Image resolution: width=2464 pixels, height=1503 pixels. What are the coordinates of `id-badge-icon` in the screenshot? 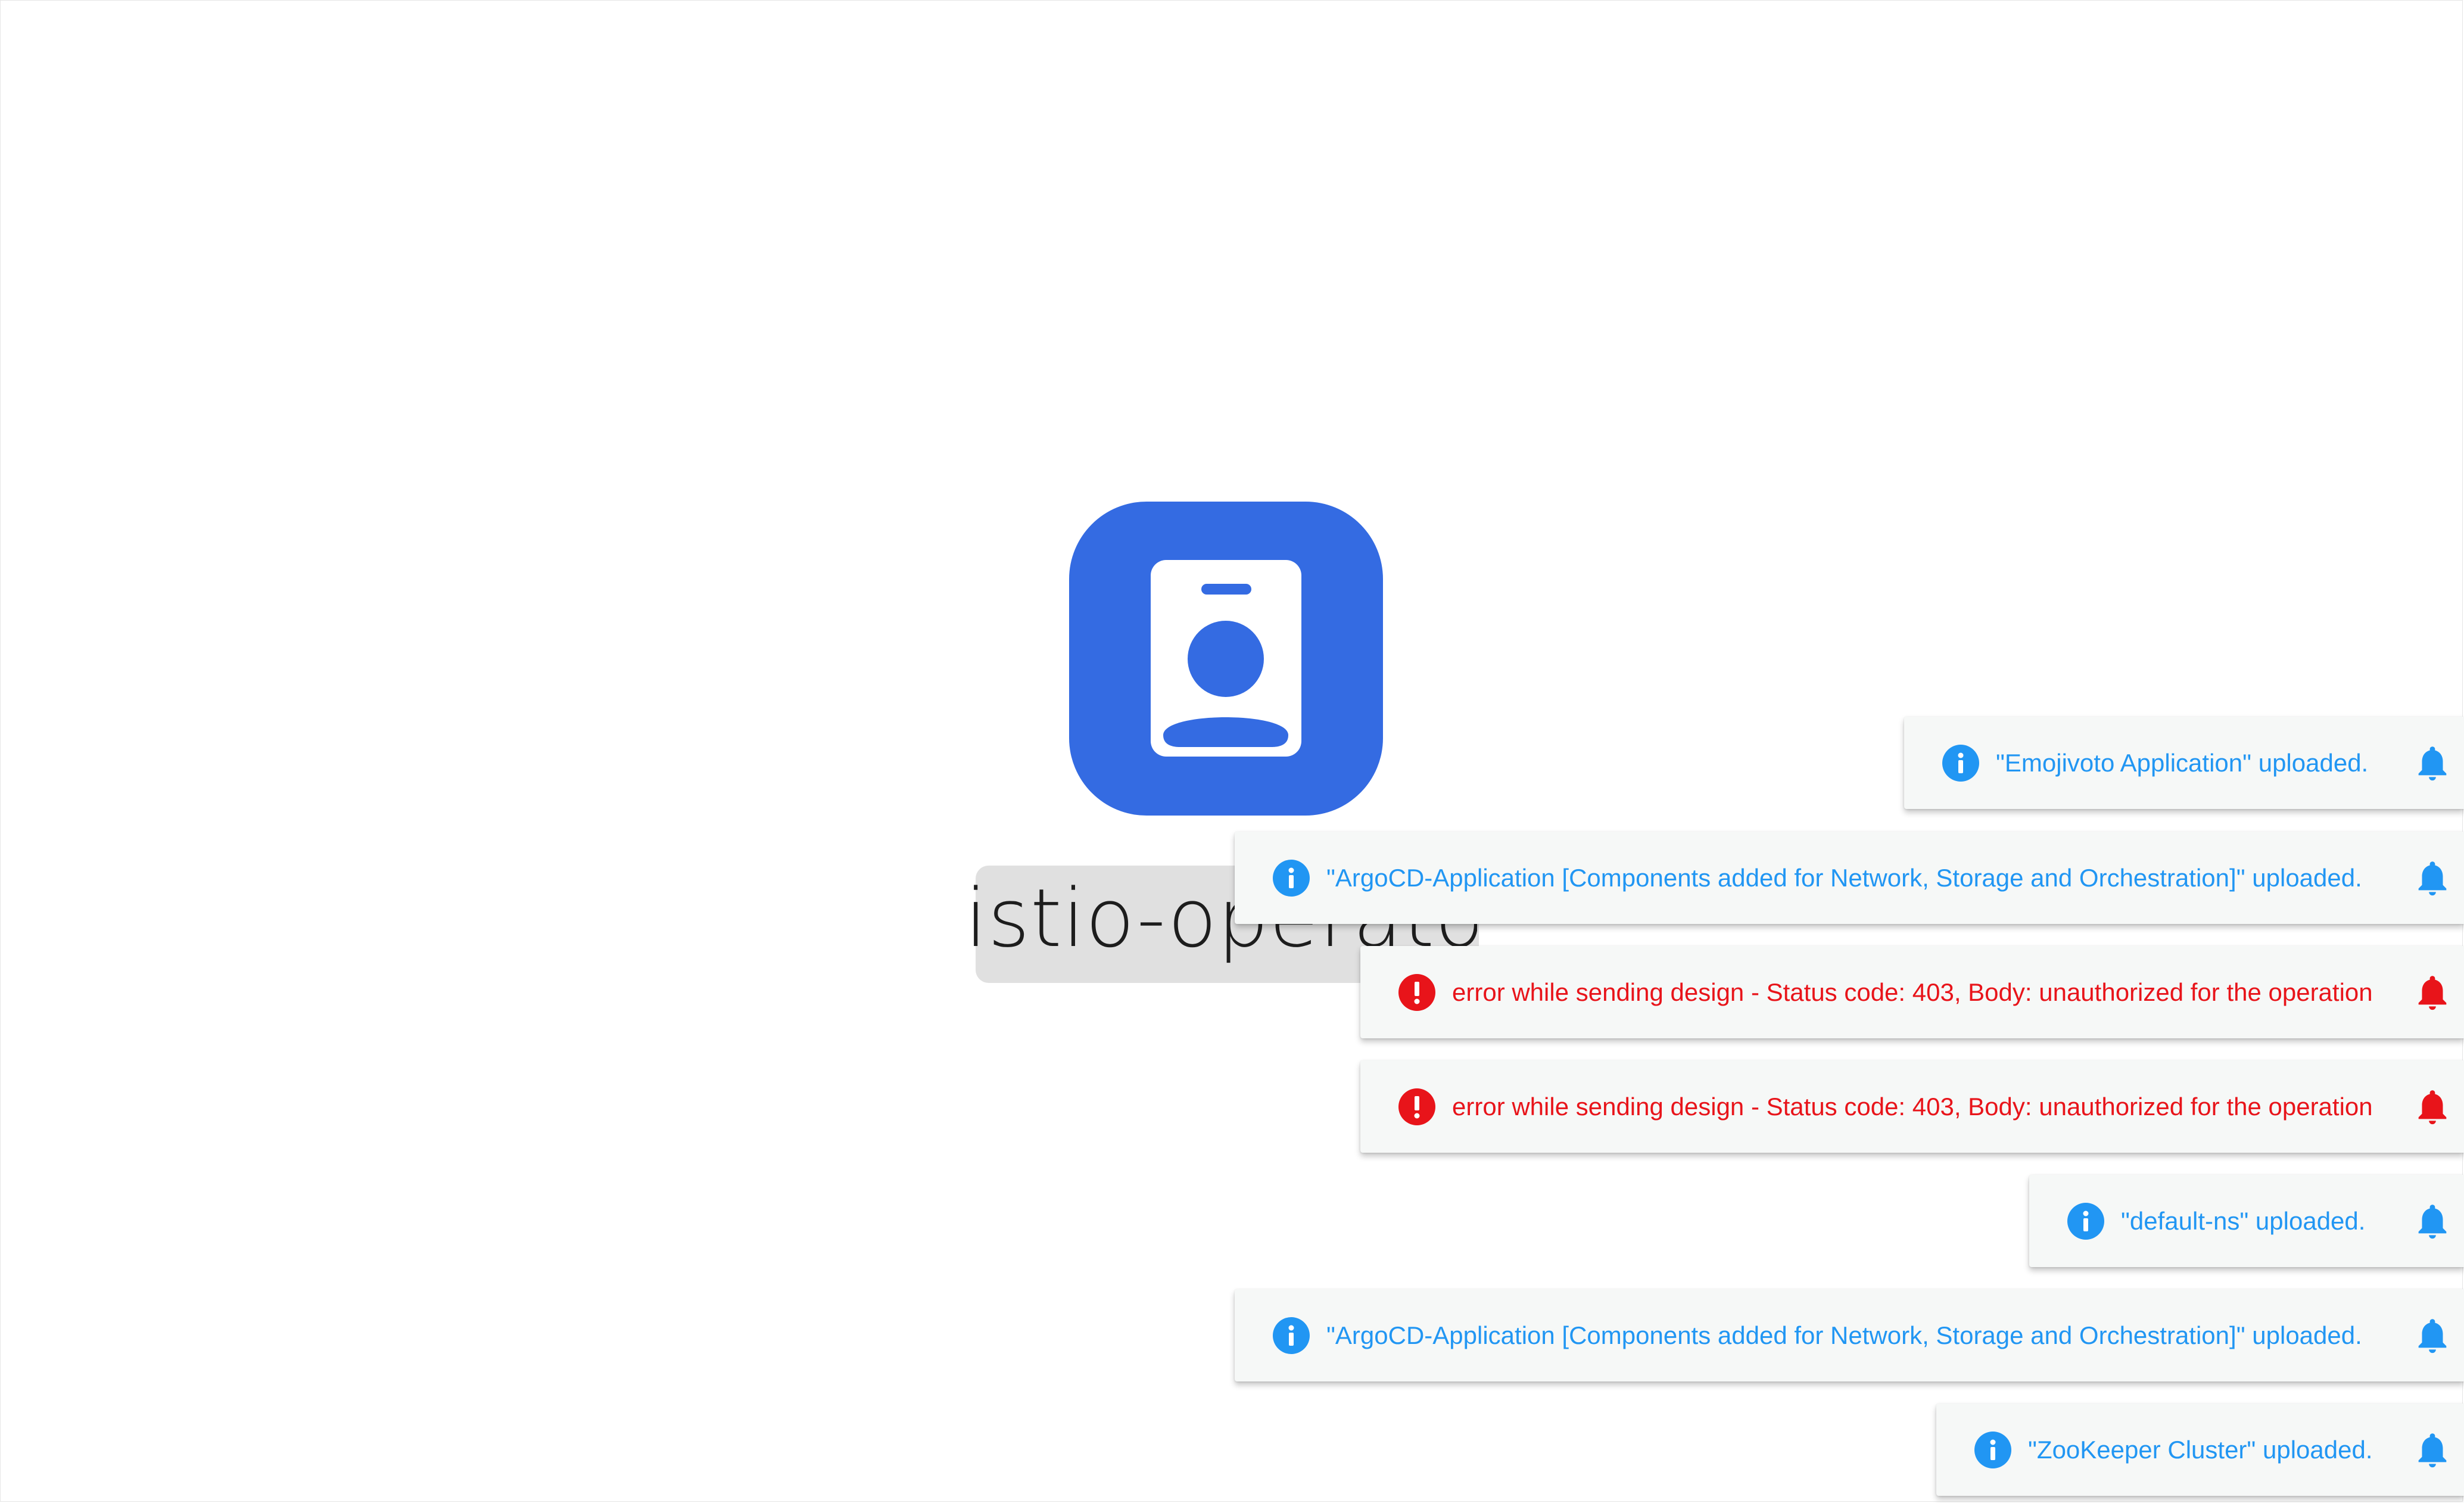 It's located at (1226, 659).